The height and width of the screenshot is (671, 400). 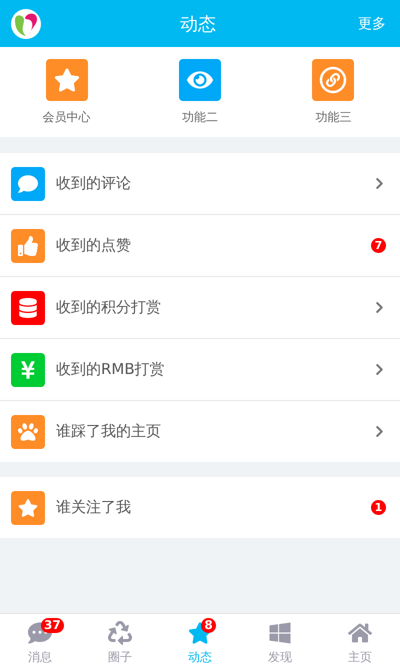 I want to click on row-label: 收到的积分打赏, so click(x=109, y=307).